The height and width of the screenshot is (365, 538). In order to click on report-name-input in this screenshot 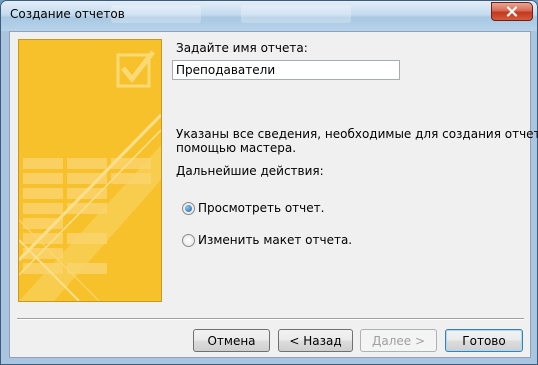, I will do `click(286, 70)`.